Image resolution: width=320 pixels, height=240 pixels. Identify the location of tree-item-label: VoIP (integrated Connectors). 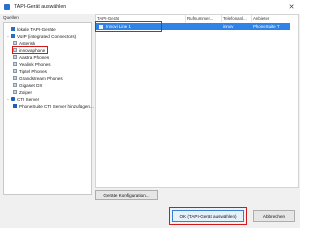
(47, 36).